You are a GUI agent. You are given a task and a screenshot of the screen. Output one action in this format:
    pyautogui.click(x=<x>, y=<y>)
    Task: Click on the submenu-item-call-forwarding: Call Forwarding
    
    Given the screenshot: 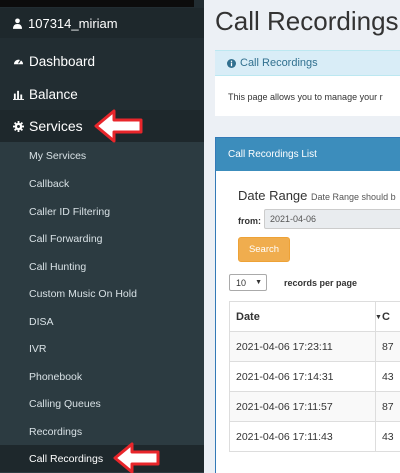 What is the action you would take?
    pyautogui.click(x=102, y=238)
    